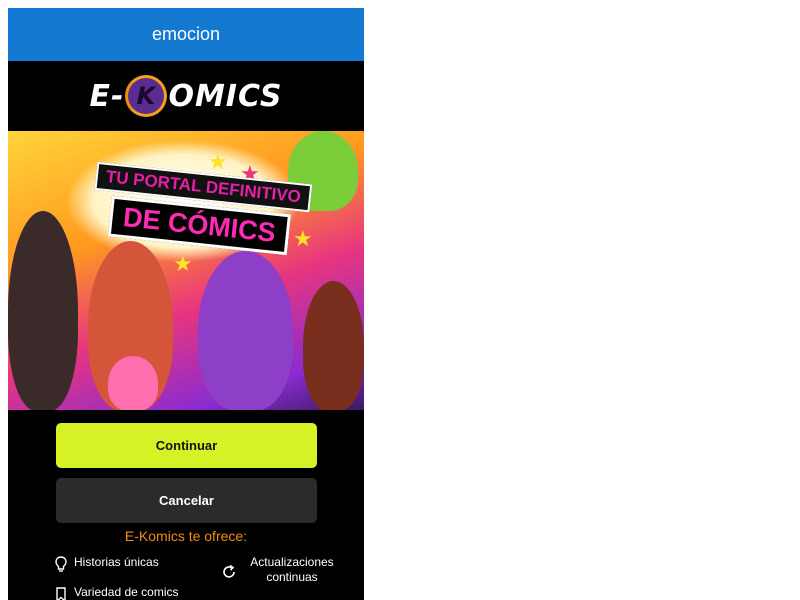 This screenshot has width=800, height=600. I want to click on window-title: emocion, so click(186, 34).